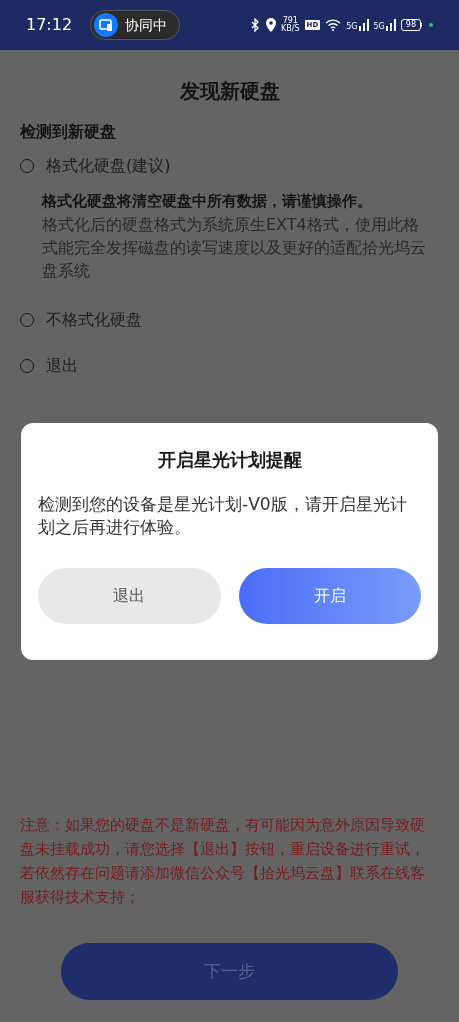 Image resolution: width=459 pixels, height=1022 pixels. What do you see at coordinates (271, 25) in the screenshot?
I see `location-icon` at bounding box center [271, 25].